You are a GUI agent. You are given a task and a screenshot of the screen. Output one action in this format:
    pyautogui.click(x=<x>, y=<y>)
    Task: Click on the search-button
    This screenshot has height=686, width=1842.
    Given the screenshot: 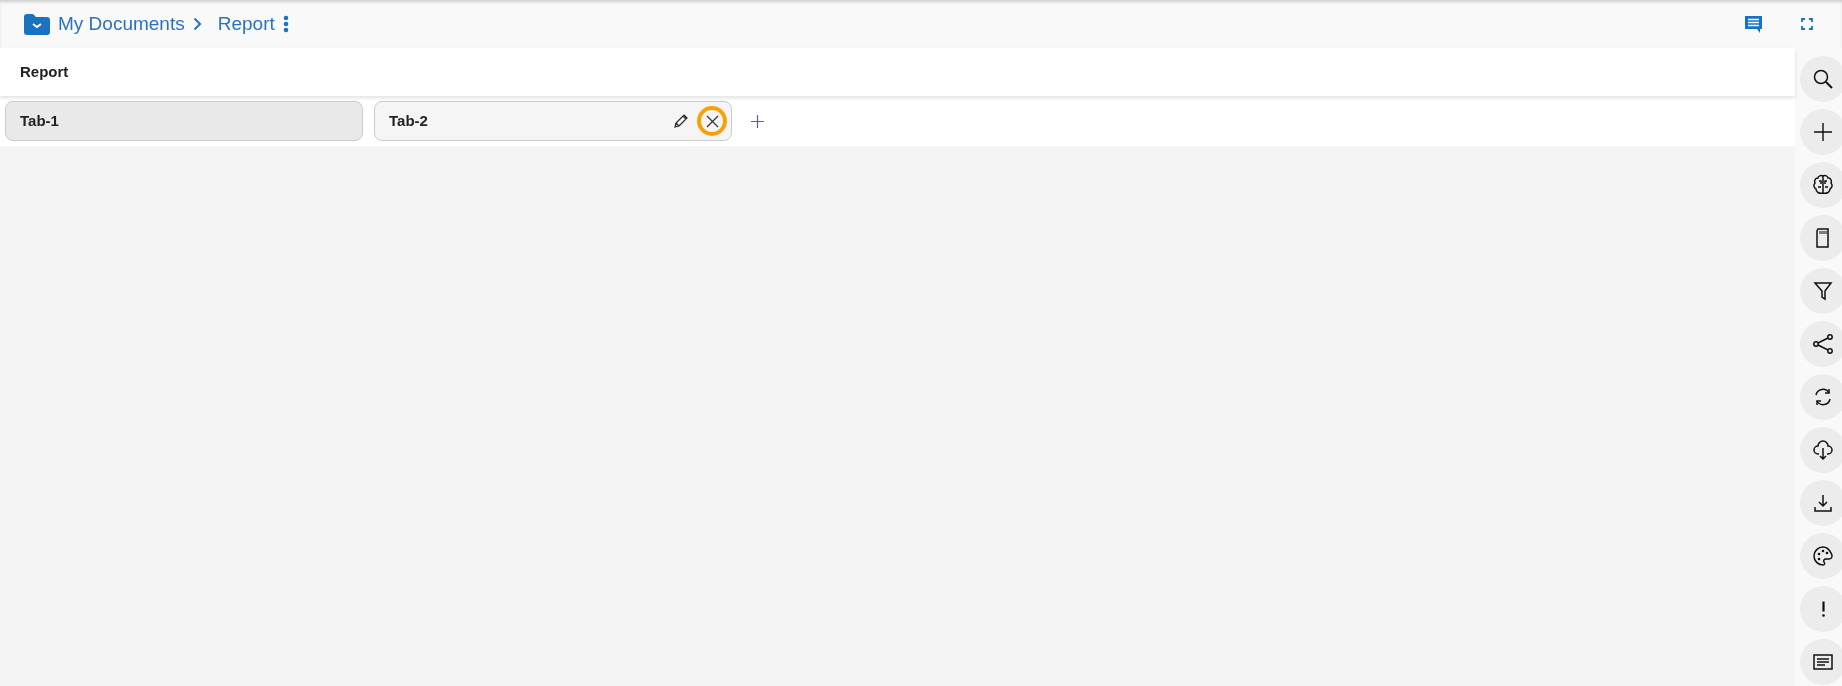 What is the action you would take?
    pyautogui.click(x=1821, y=79)
    